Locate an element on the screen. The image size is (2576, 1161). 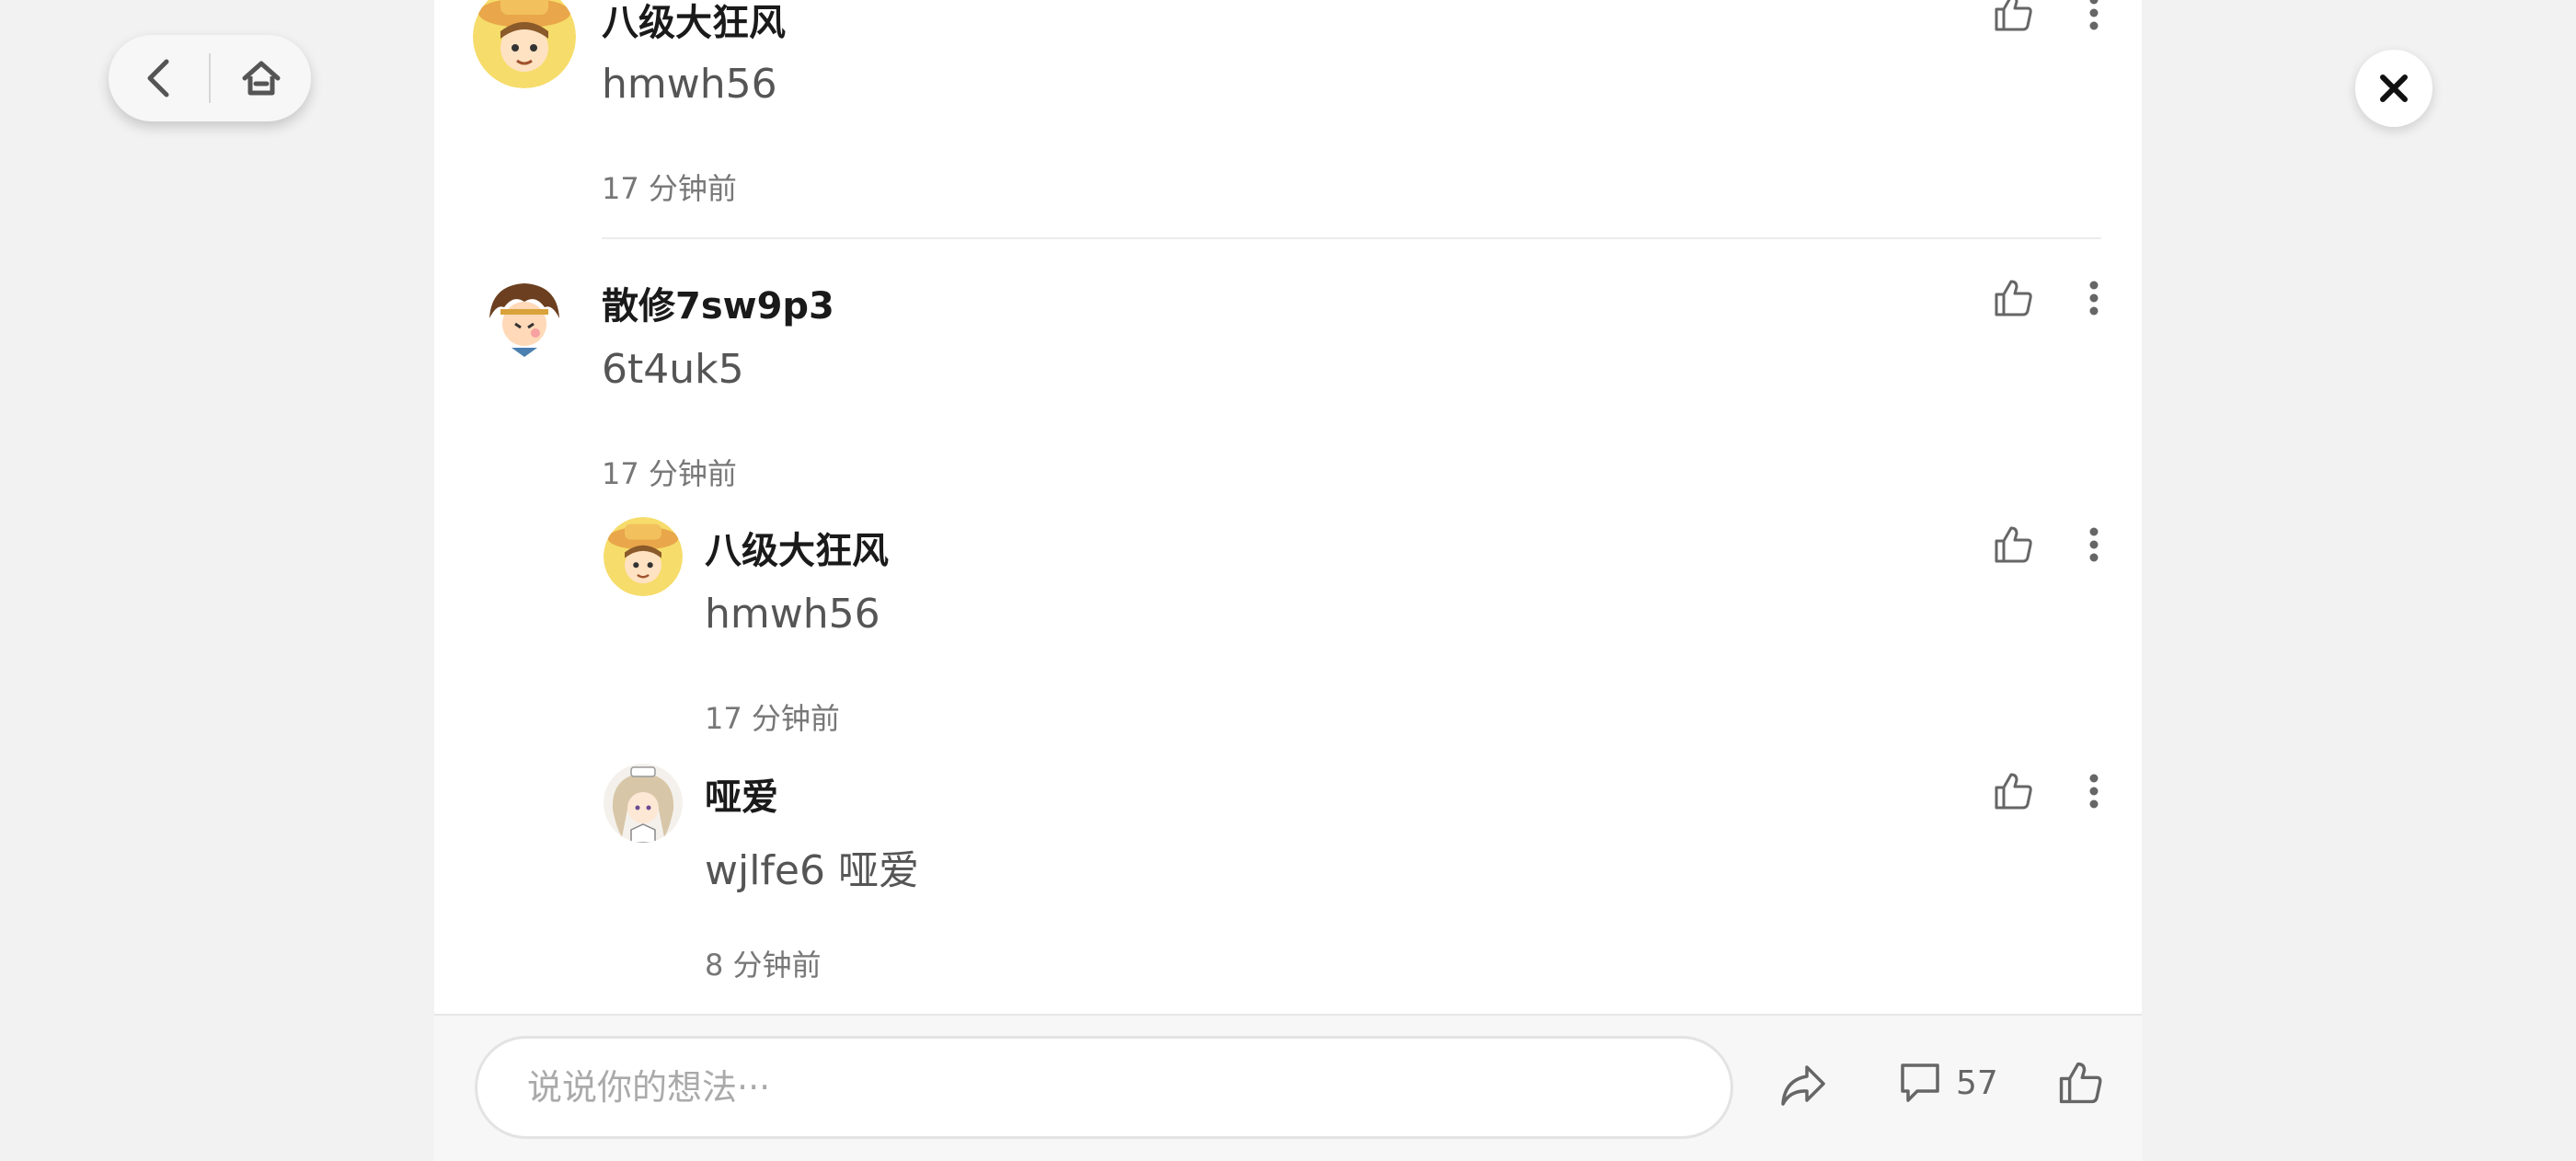
back-button is located at coordinates (159, 78).